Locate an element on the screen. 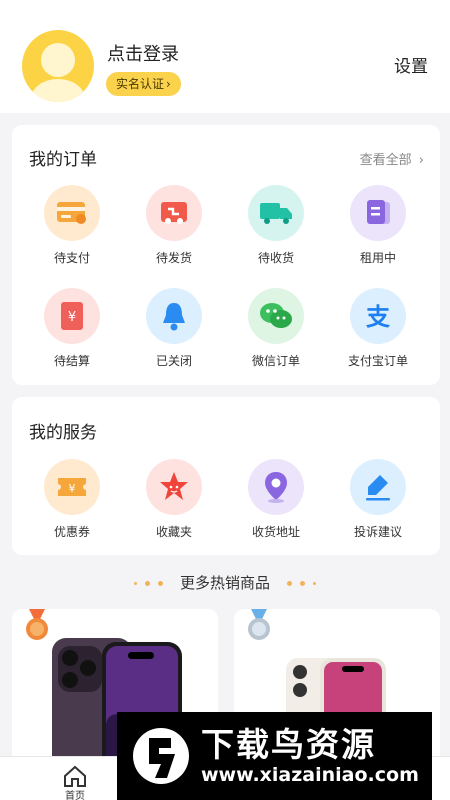  hot-products-heading: 更多热销商品 is located at coordinates (225, 582).